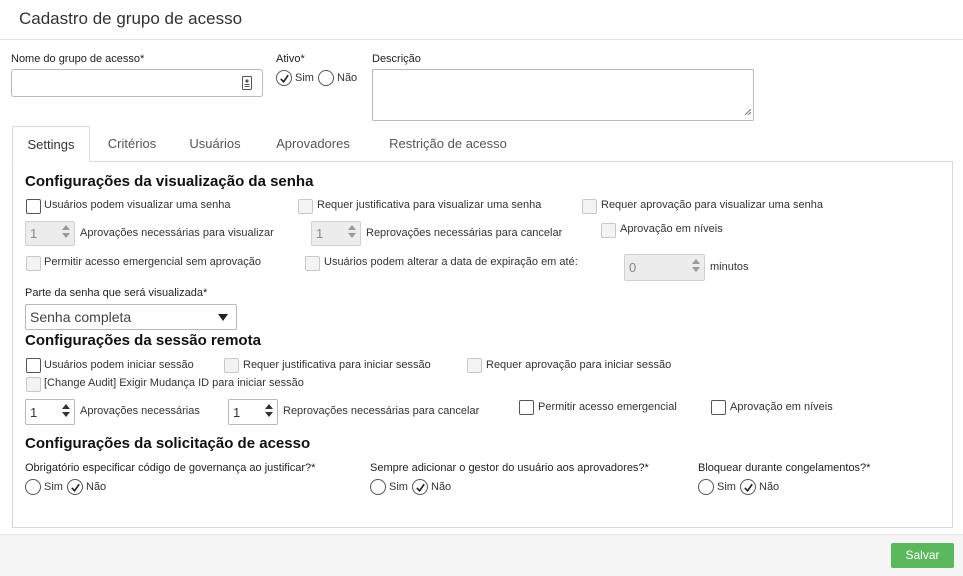 The height and width of the screenshot is (576, 963). Describe the element at coordinates (237, 412) in the screenshot. I see `session-rejections-value: 1` at that location.